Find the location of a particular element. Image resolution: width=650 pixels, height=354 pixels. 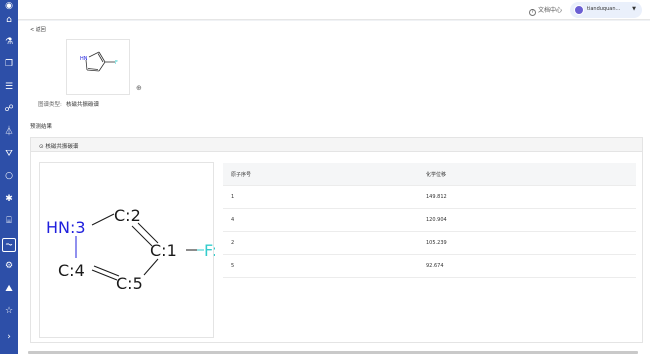

table-row: 2 105.239 is located at coordinates (429, 243).